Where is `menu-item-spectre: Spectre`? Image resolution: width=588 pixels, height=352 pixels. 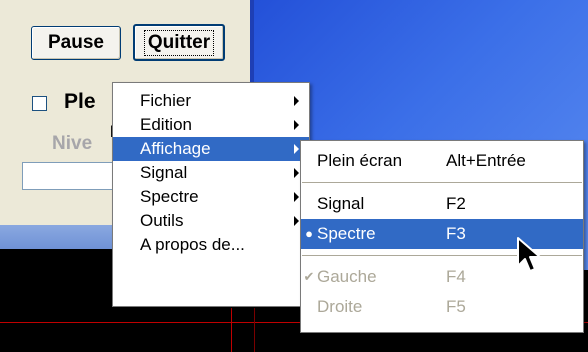 menu-item-spectre: Spectre is located at coordinates (211, 197).